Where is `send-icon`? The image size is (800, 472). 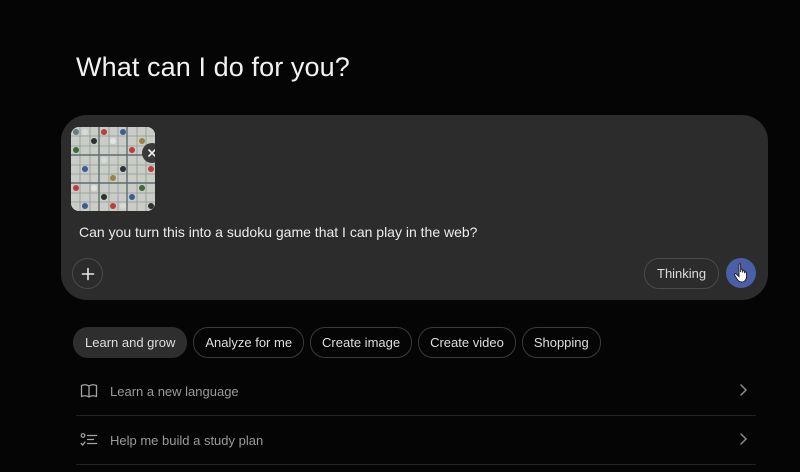 send-icon is located at coordinates (740, 273).